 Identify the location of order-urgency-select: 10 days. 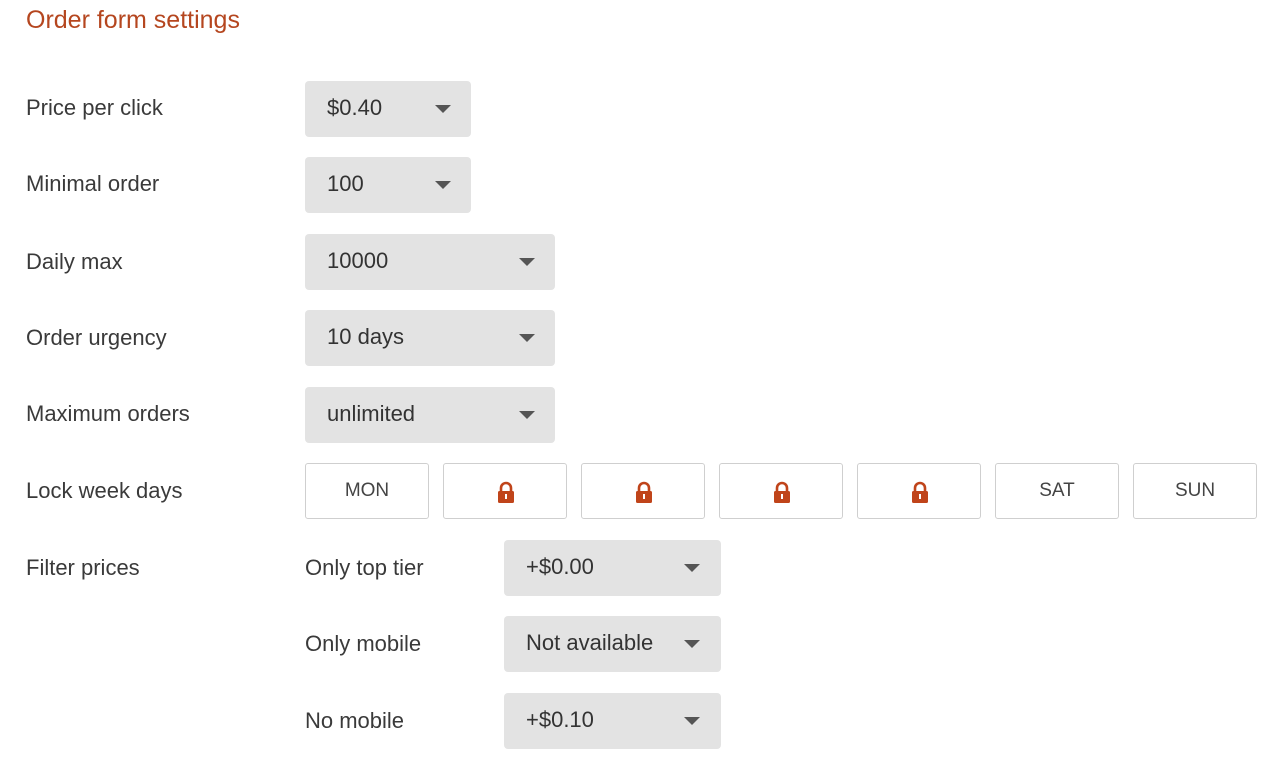
(430, 338).